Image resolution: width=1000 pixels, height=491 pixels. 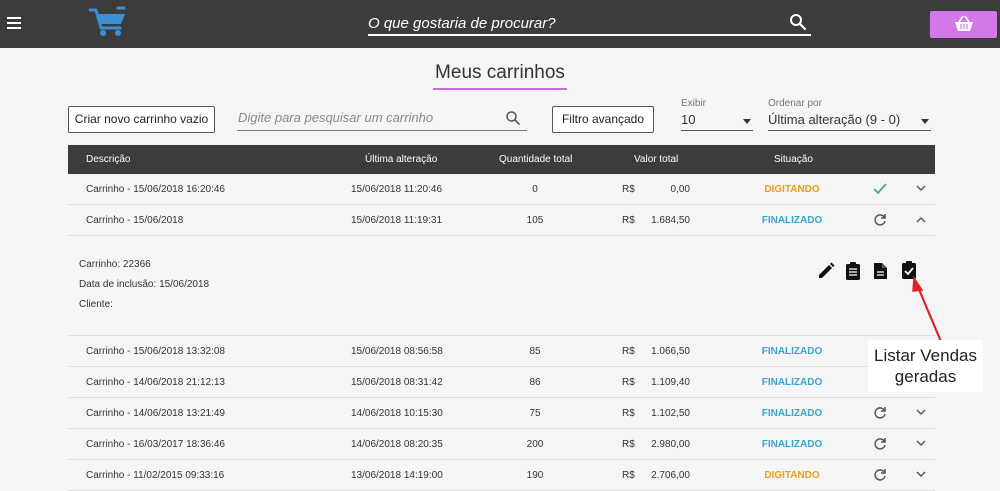 I want to click on check-icon, so click(x=880, y=189).